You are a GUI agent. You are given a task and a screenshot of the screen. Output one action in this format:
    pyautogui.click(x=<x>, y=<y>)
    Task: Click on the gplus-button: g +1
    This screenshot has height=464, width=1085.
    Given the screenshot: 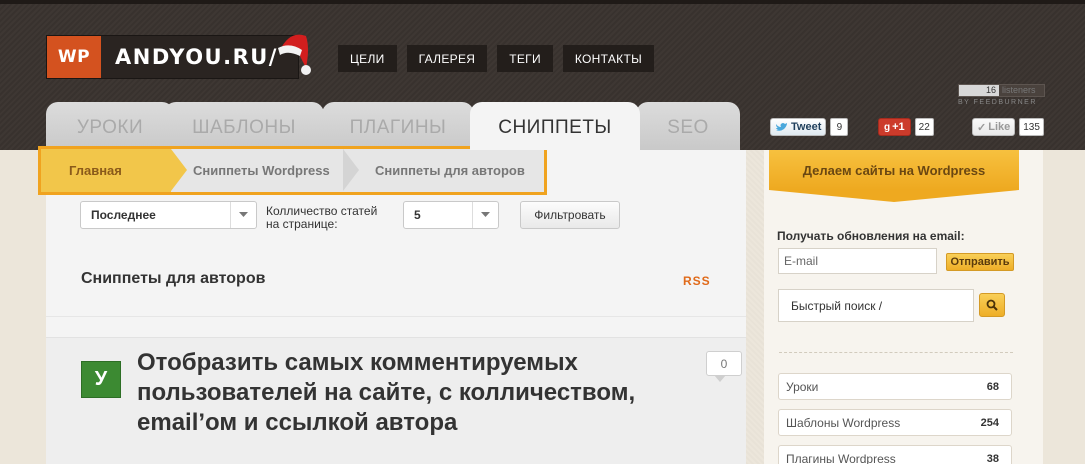 What is the action you would take?
    pyautogui.click(x=894, y=127)
    